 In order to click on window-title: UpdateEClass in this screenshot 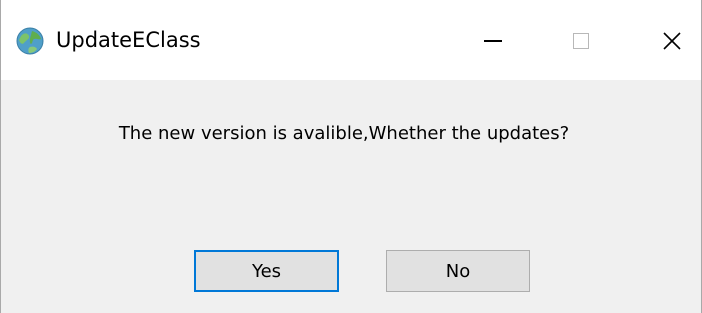, I will do `click(128, 40)`.